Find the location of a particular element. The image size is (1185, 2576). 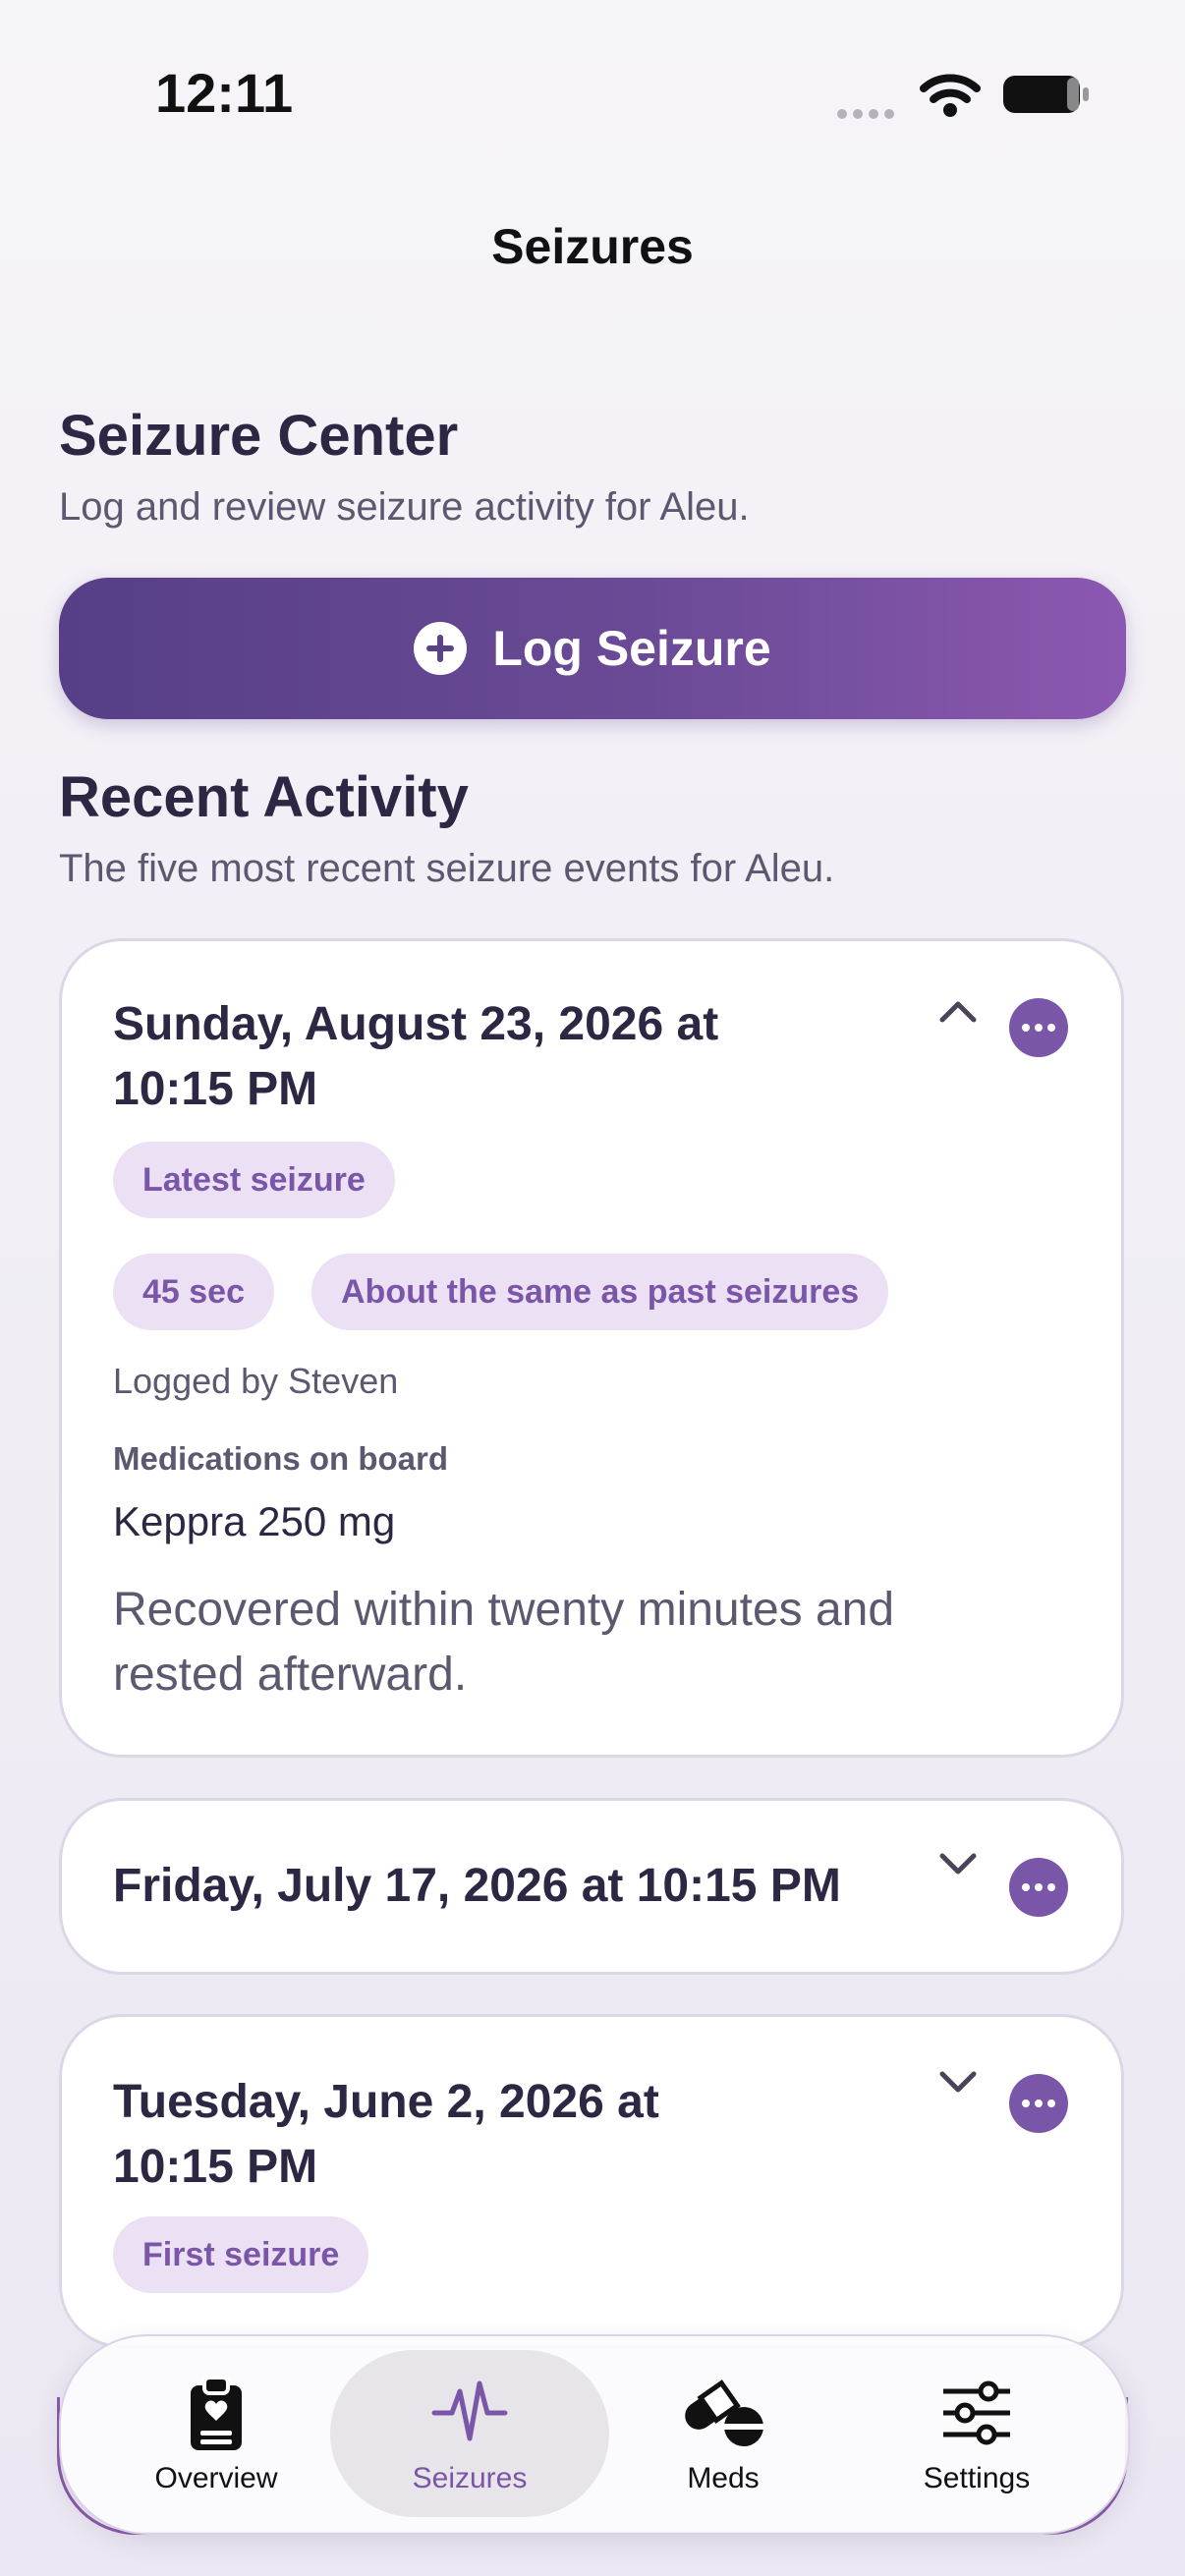

pills-icon is located at coordinates (724, 2413).